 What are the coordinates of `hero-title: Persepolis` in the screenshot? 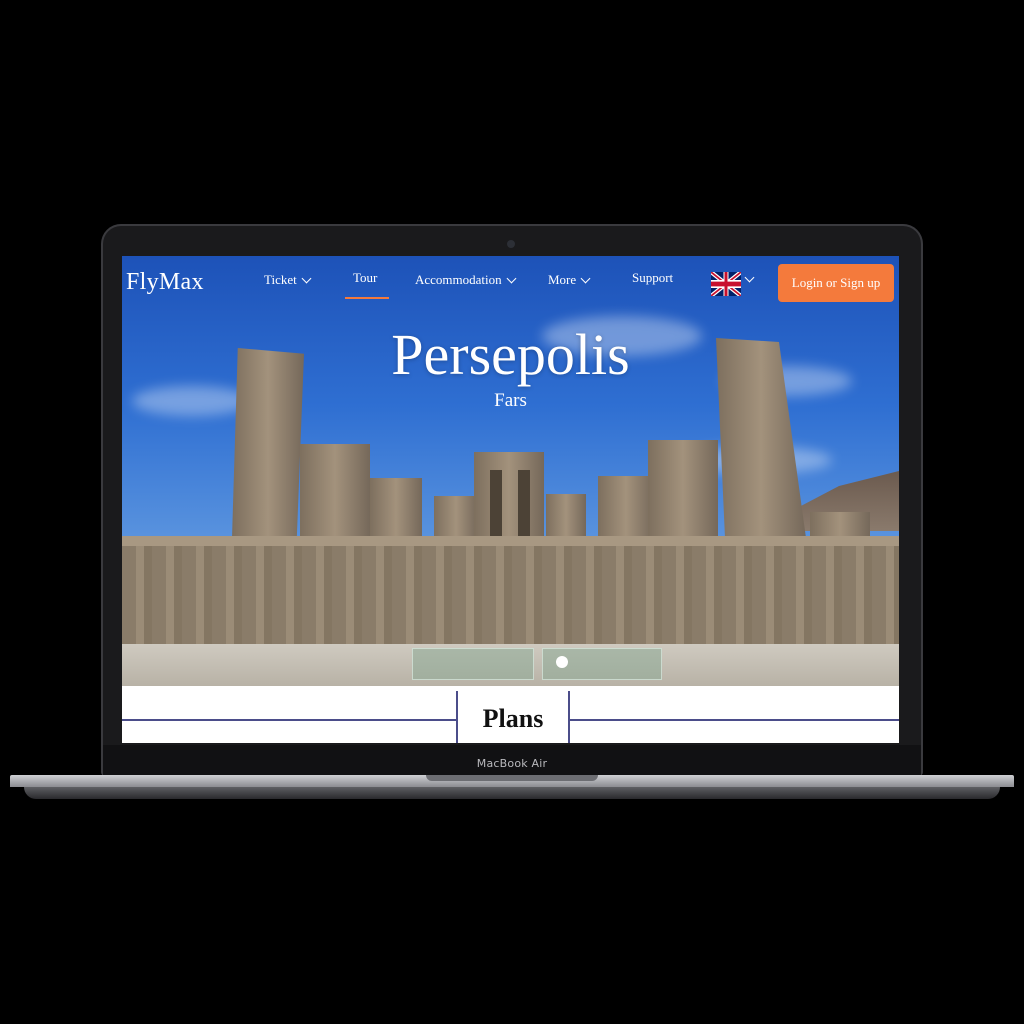 It's located at (510, 354).